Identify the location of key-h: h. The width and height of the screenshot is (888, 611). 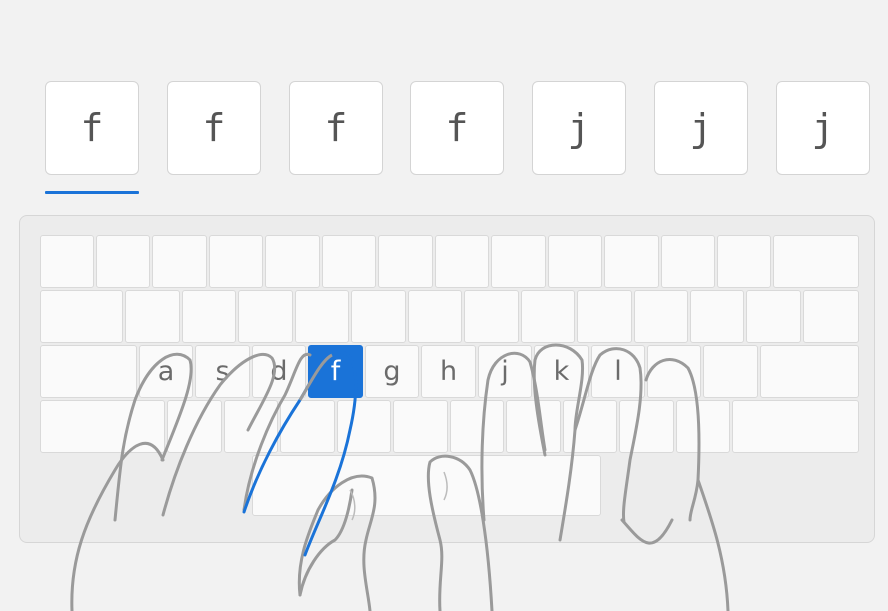
(448, 371).